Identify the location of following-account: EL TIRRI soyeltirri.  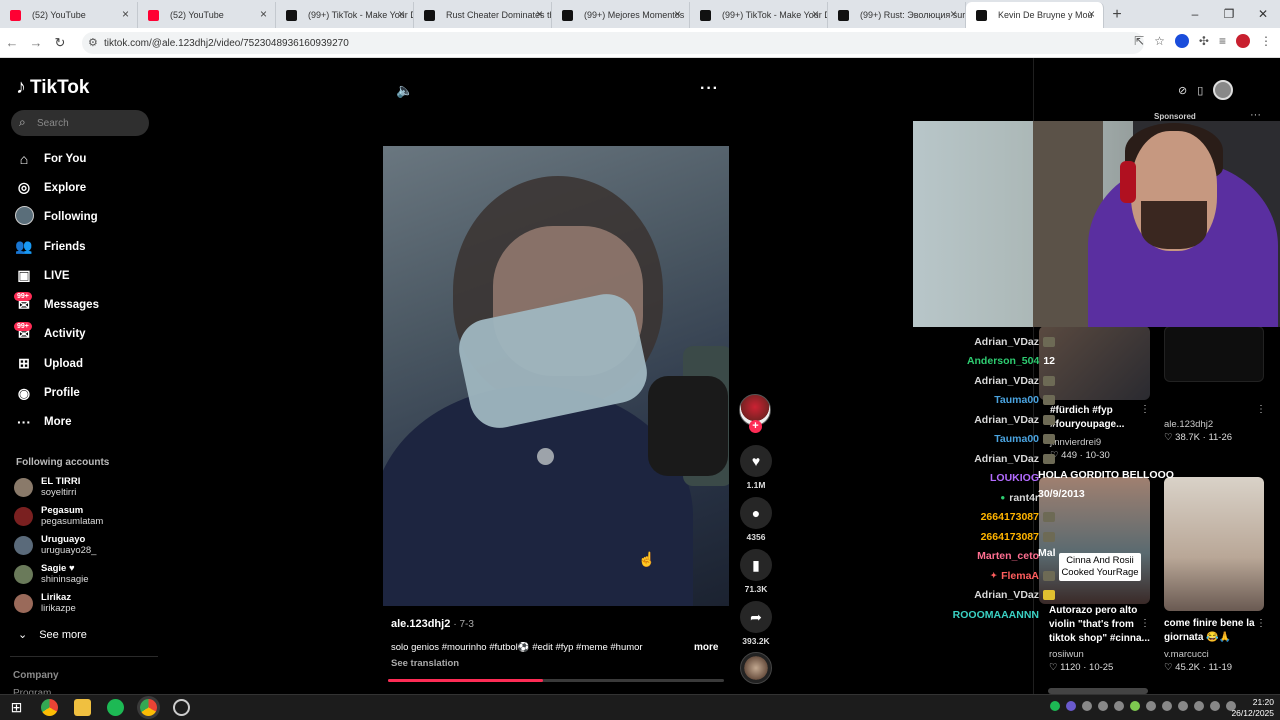
(47, 487).